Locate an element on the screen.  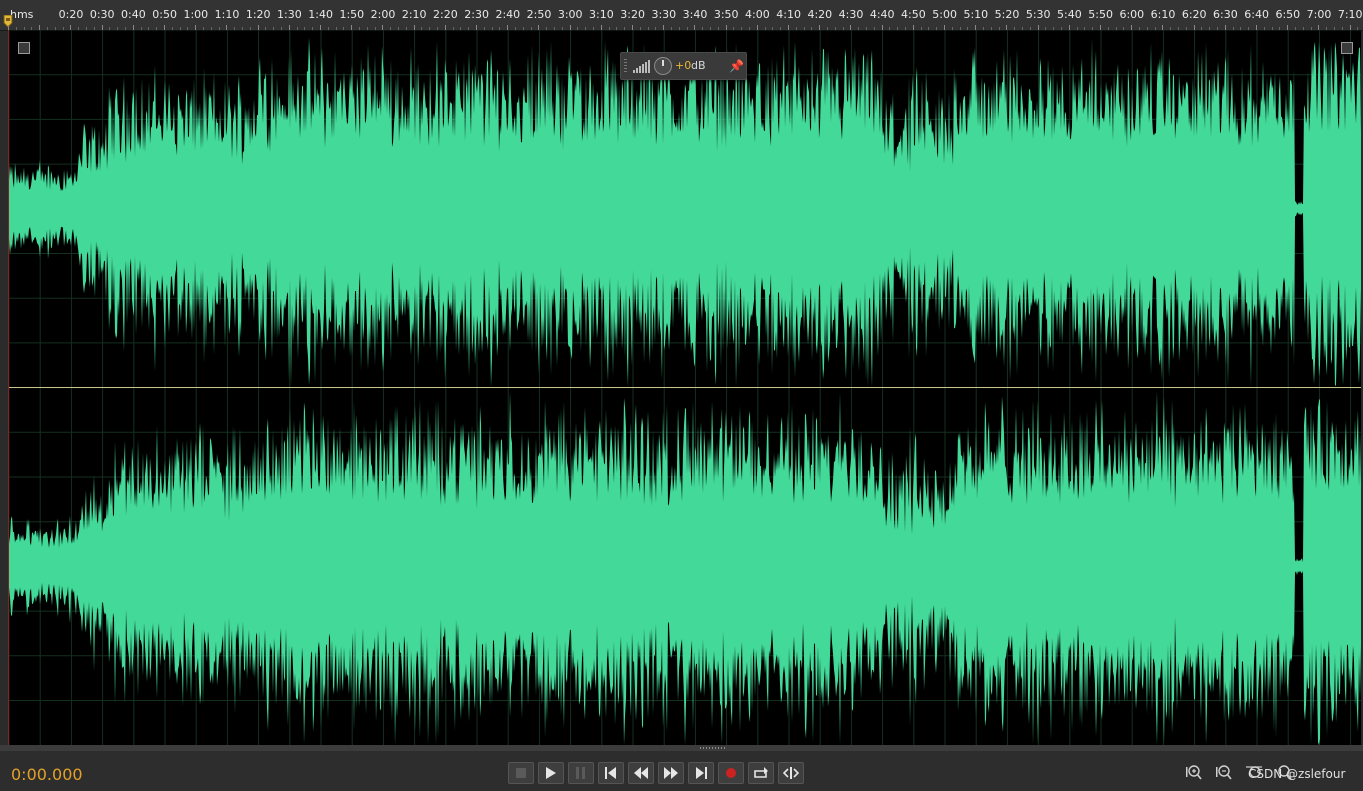
ruler-label: 5:30 is located at coordinates (1038, 14).